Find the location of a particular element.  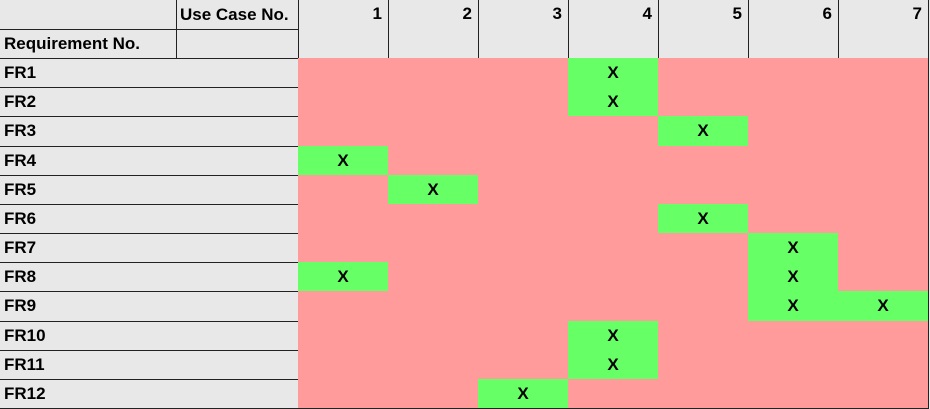

use-case-header-7: 7 is located at coordinates (883, 29).